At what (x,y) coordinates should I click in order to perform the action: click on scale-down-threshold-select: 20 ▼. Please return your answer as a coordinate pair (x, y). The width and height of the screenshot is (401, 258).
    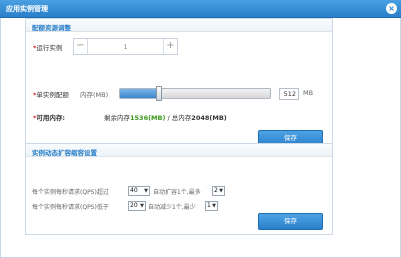
    Looking at the image, I should click on (137, 206).